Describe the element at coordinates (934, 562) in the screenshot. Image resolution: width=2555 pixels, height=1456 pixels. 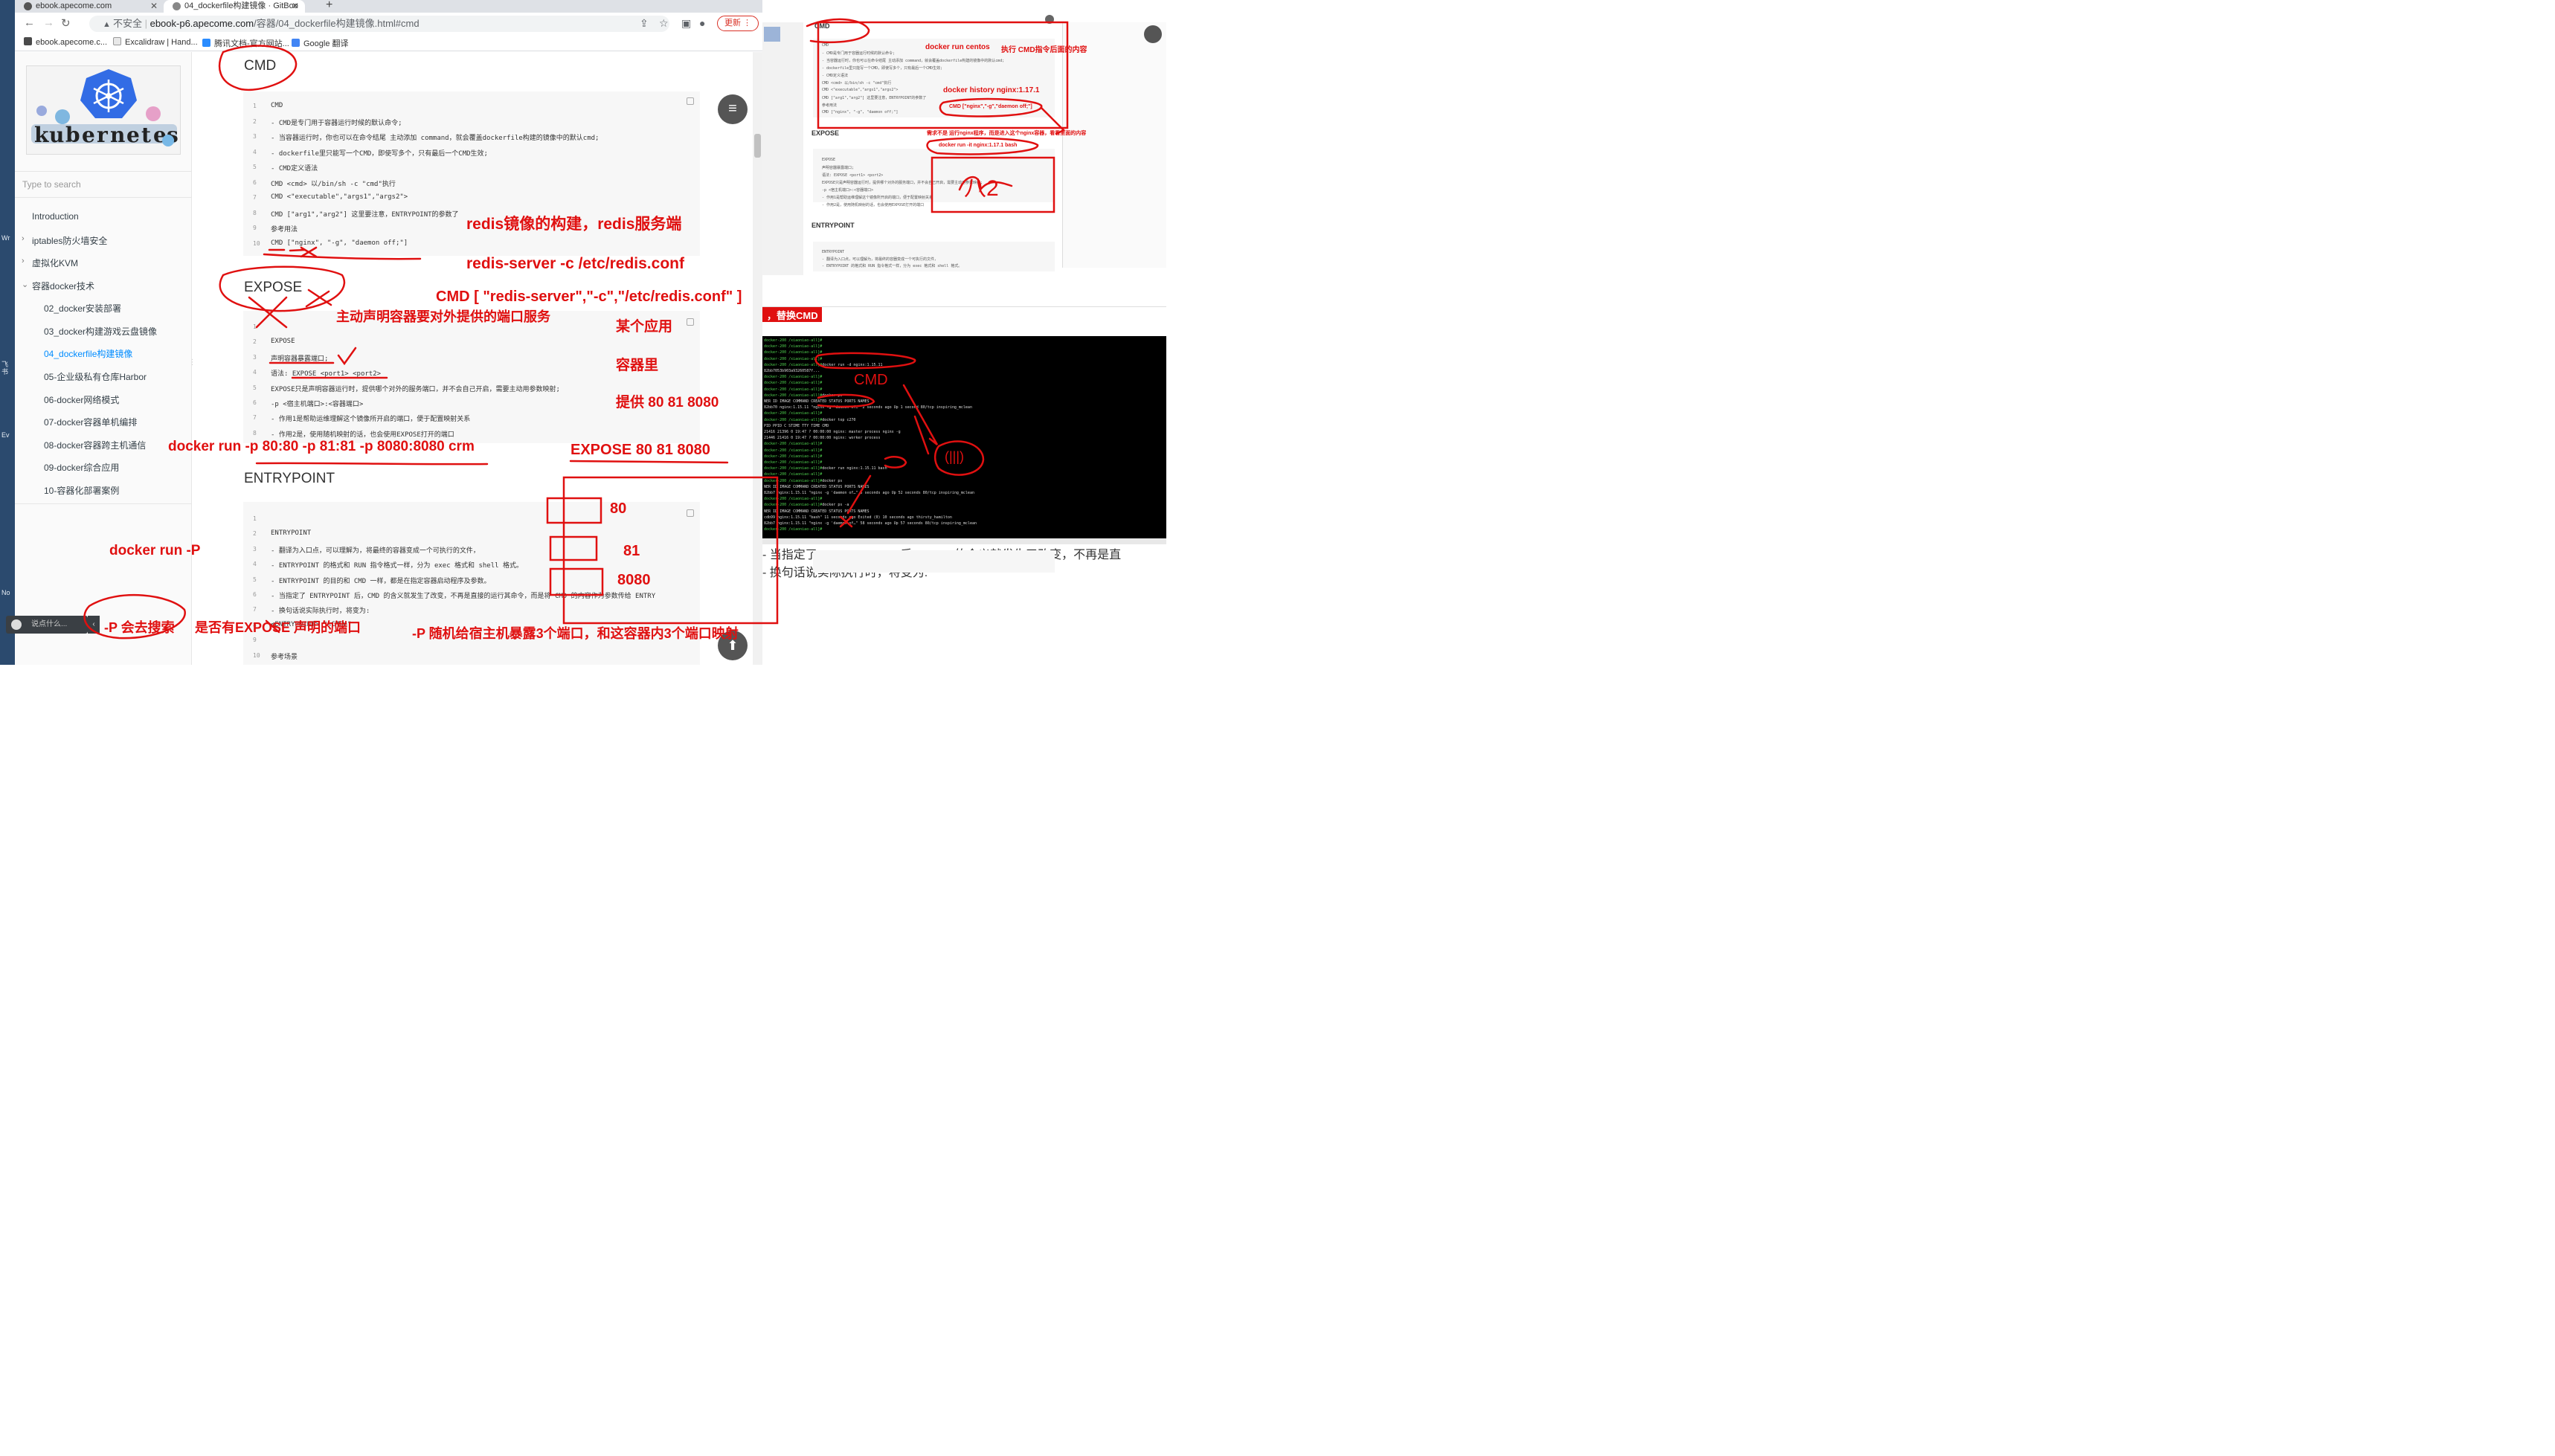
I see `mini-code-bottom` at that location.